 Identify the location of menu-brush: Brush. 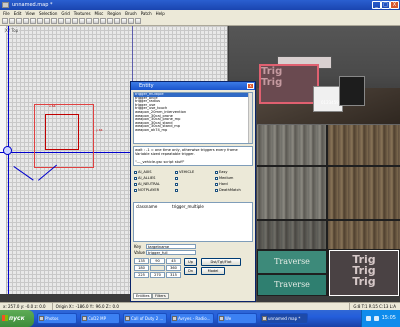
(131, 13).